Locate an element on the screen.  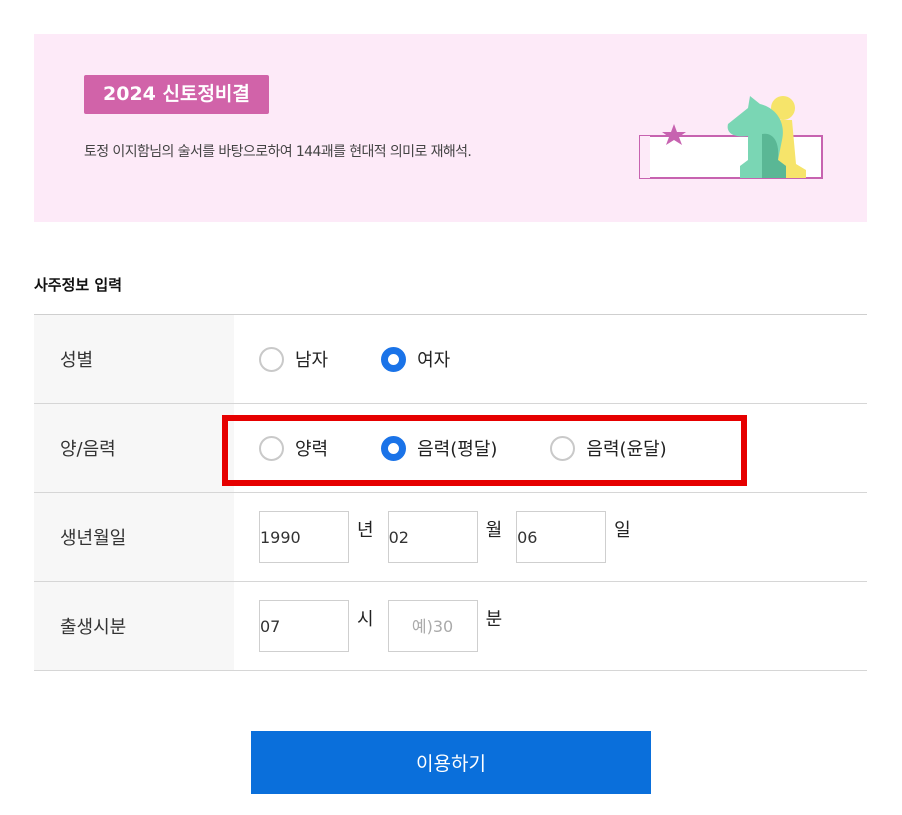
birthdate-label: 생년월일 is located at coordinates (134, 537).